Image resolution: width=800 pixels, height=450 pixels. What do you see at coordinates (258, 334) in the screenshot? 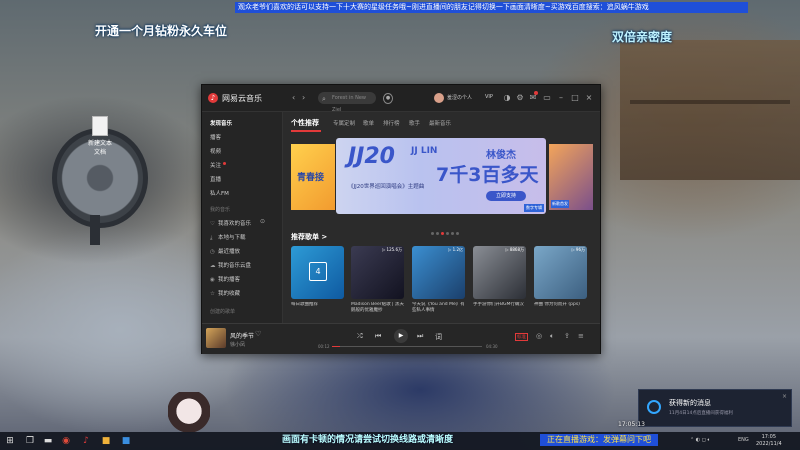
I see `like-heart-icon: ♡` at bounding box center [258, 334].